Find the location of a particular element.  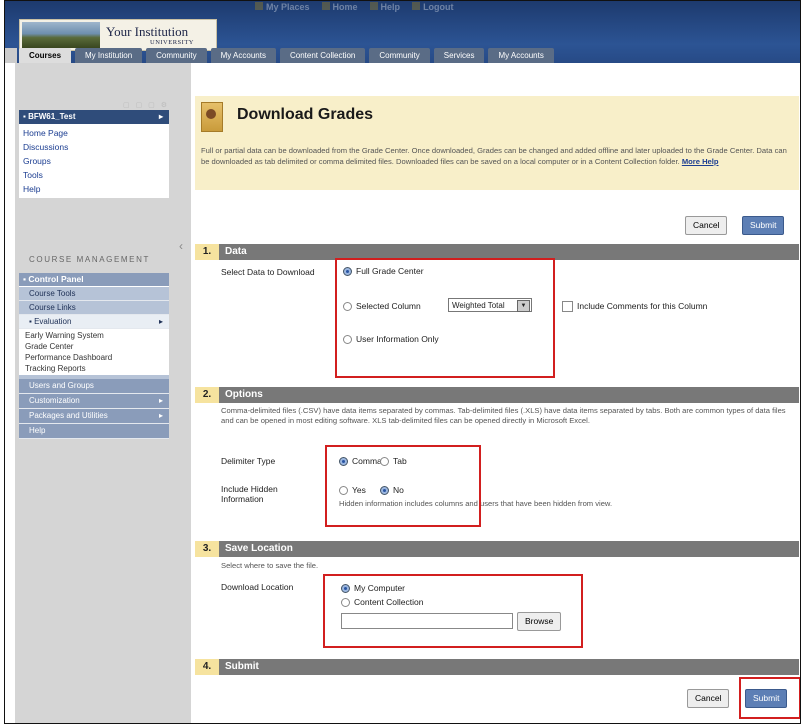

eval-item-performance-dashboard: Performance Dashboard is located at coordinates (94, 357).